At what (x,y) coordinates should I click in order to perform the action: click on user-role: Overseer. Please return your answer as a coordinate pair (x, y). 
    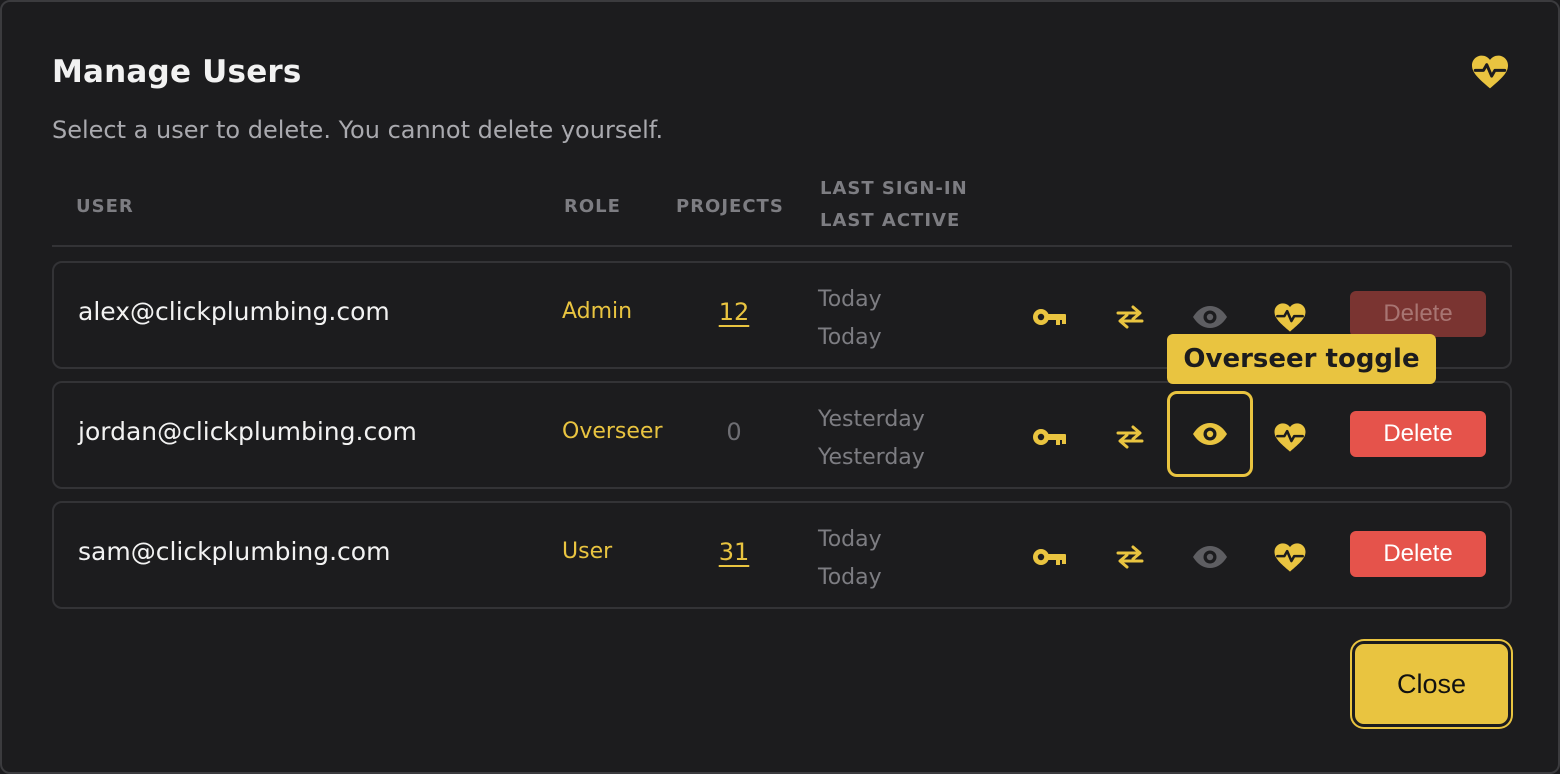
    Looking at the image, I should click on (612, 431).